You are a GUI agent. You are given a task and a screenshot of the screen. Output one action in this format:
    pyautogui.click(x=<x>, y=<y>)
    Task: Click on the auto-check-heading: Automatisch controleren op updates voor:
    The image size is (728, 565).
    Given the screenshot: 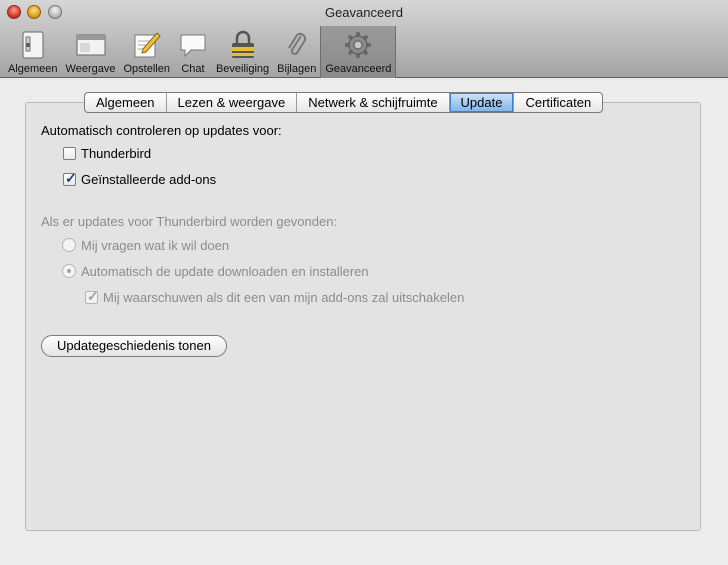 What is the action you would take?
    pyautogui.click(x=161, y=130)
    